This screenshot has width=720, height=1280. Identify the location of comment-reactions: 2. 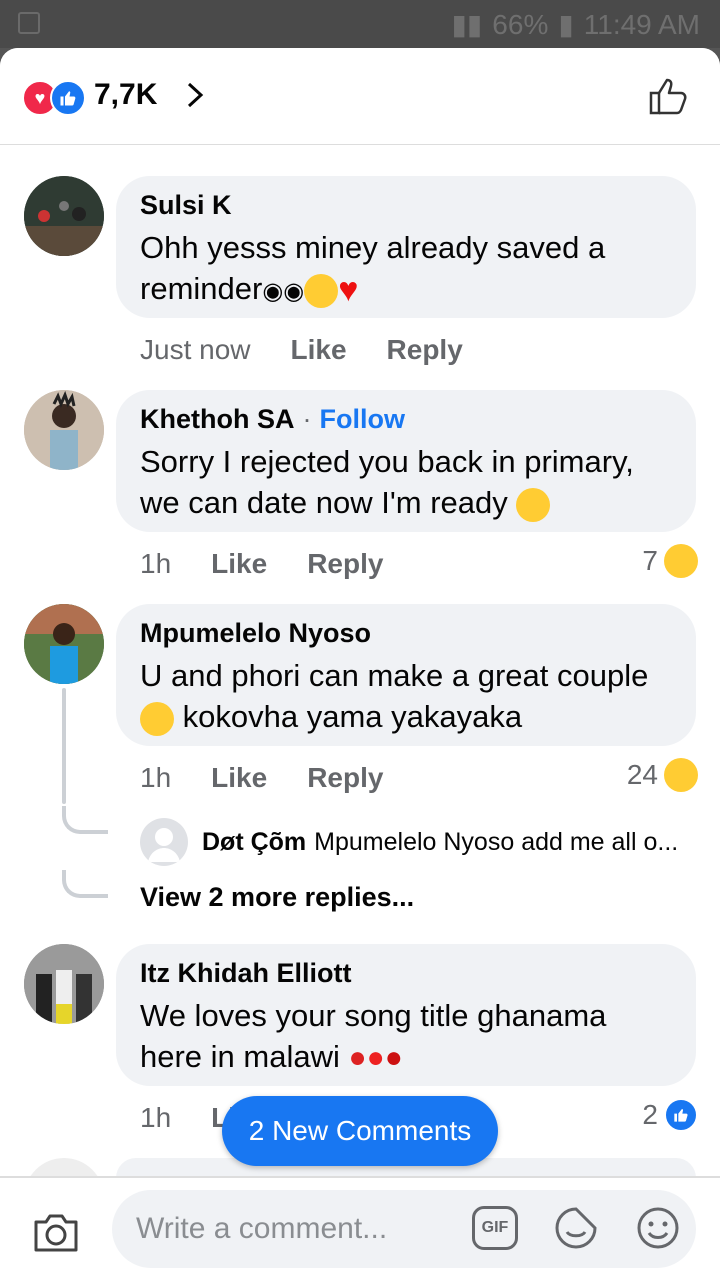
(670, 1115).